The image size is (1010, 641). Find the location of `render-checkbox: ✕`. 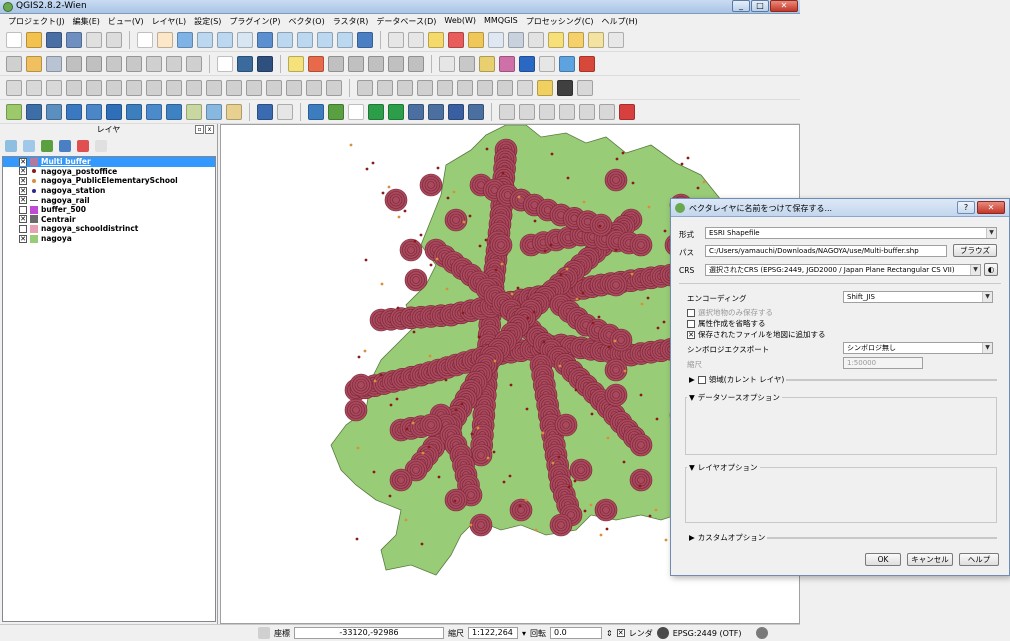

render-checkbox: ✕ is located at coordinates (620, 633).